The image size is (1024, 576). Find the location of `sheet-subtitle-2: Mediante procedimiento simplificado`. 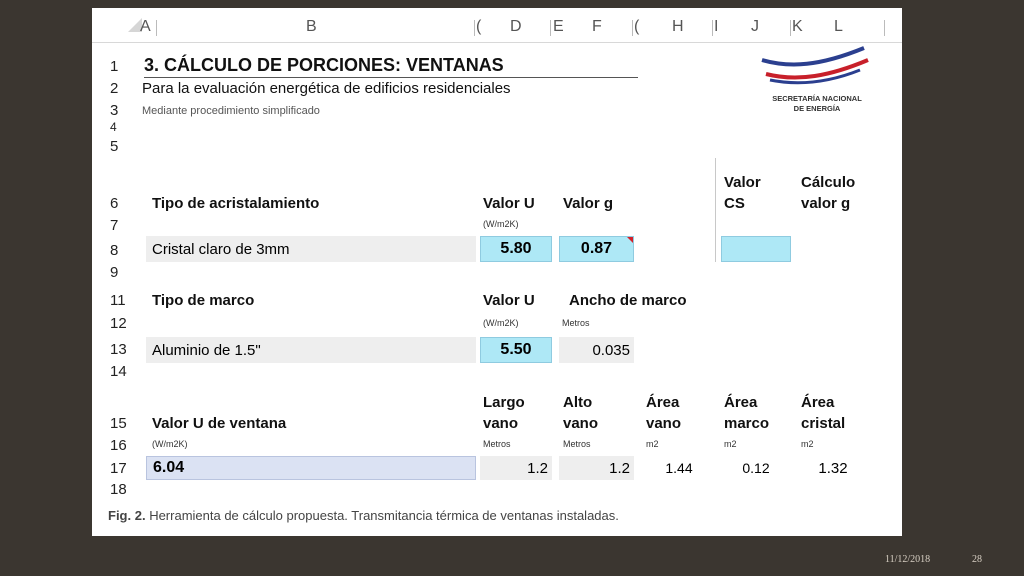

sheet-subtitle-2: Mediante procedimiento simplificado is located at coordinates (231, 111).